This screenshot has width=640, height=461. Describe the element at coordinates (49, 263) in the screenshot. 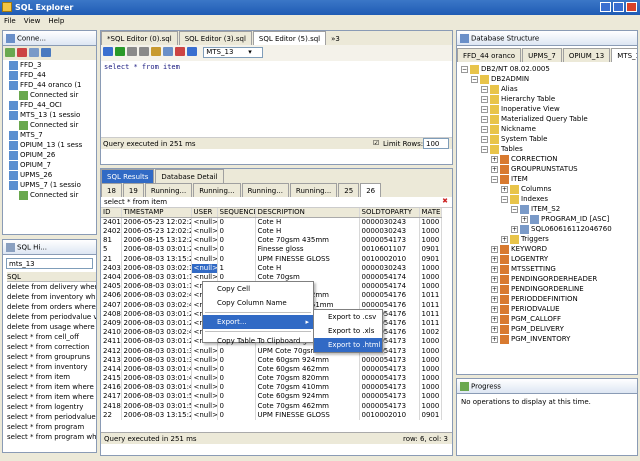

I see `history-filter-input: mts_13` at that location.